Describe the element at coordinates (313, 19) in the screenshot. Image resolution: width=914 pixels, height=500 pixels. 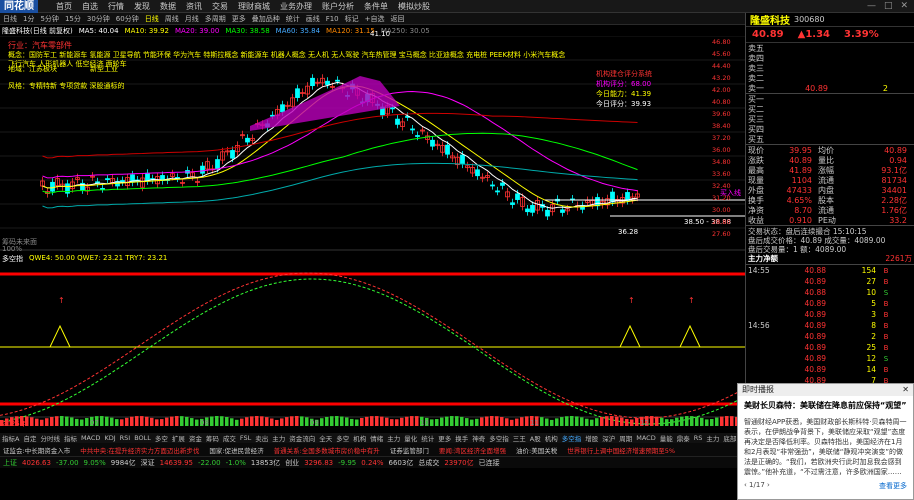
I see `toolbar-item: 画线` at that location.